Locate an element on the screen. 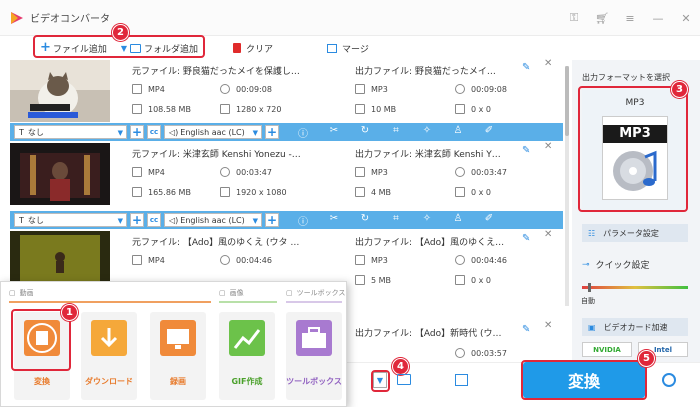 The image size is (700, 407). image-section-icon: ▢ is located at coordinates (222, 293).